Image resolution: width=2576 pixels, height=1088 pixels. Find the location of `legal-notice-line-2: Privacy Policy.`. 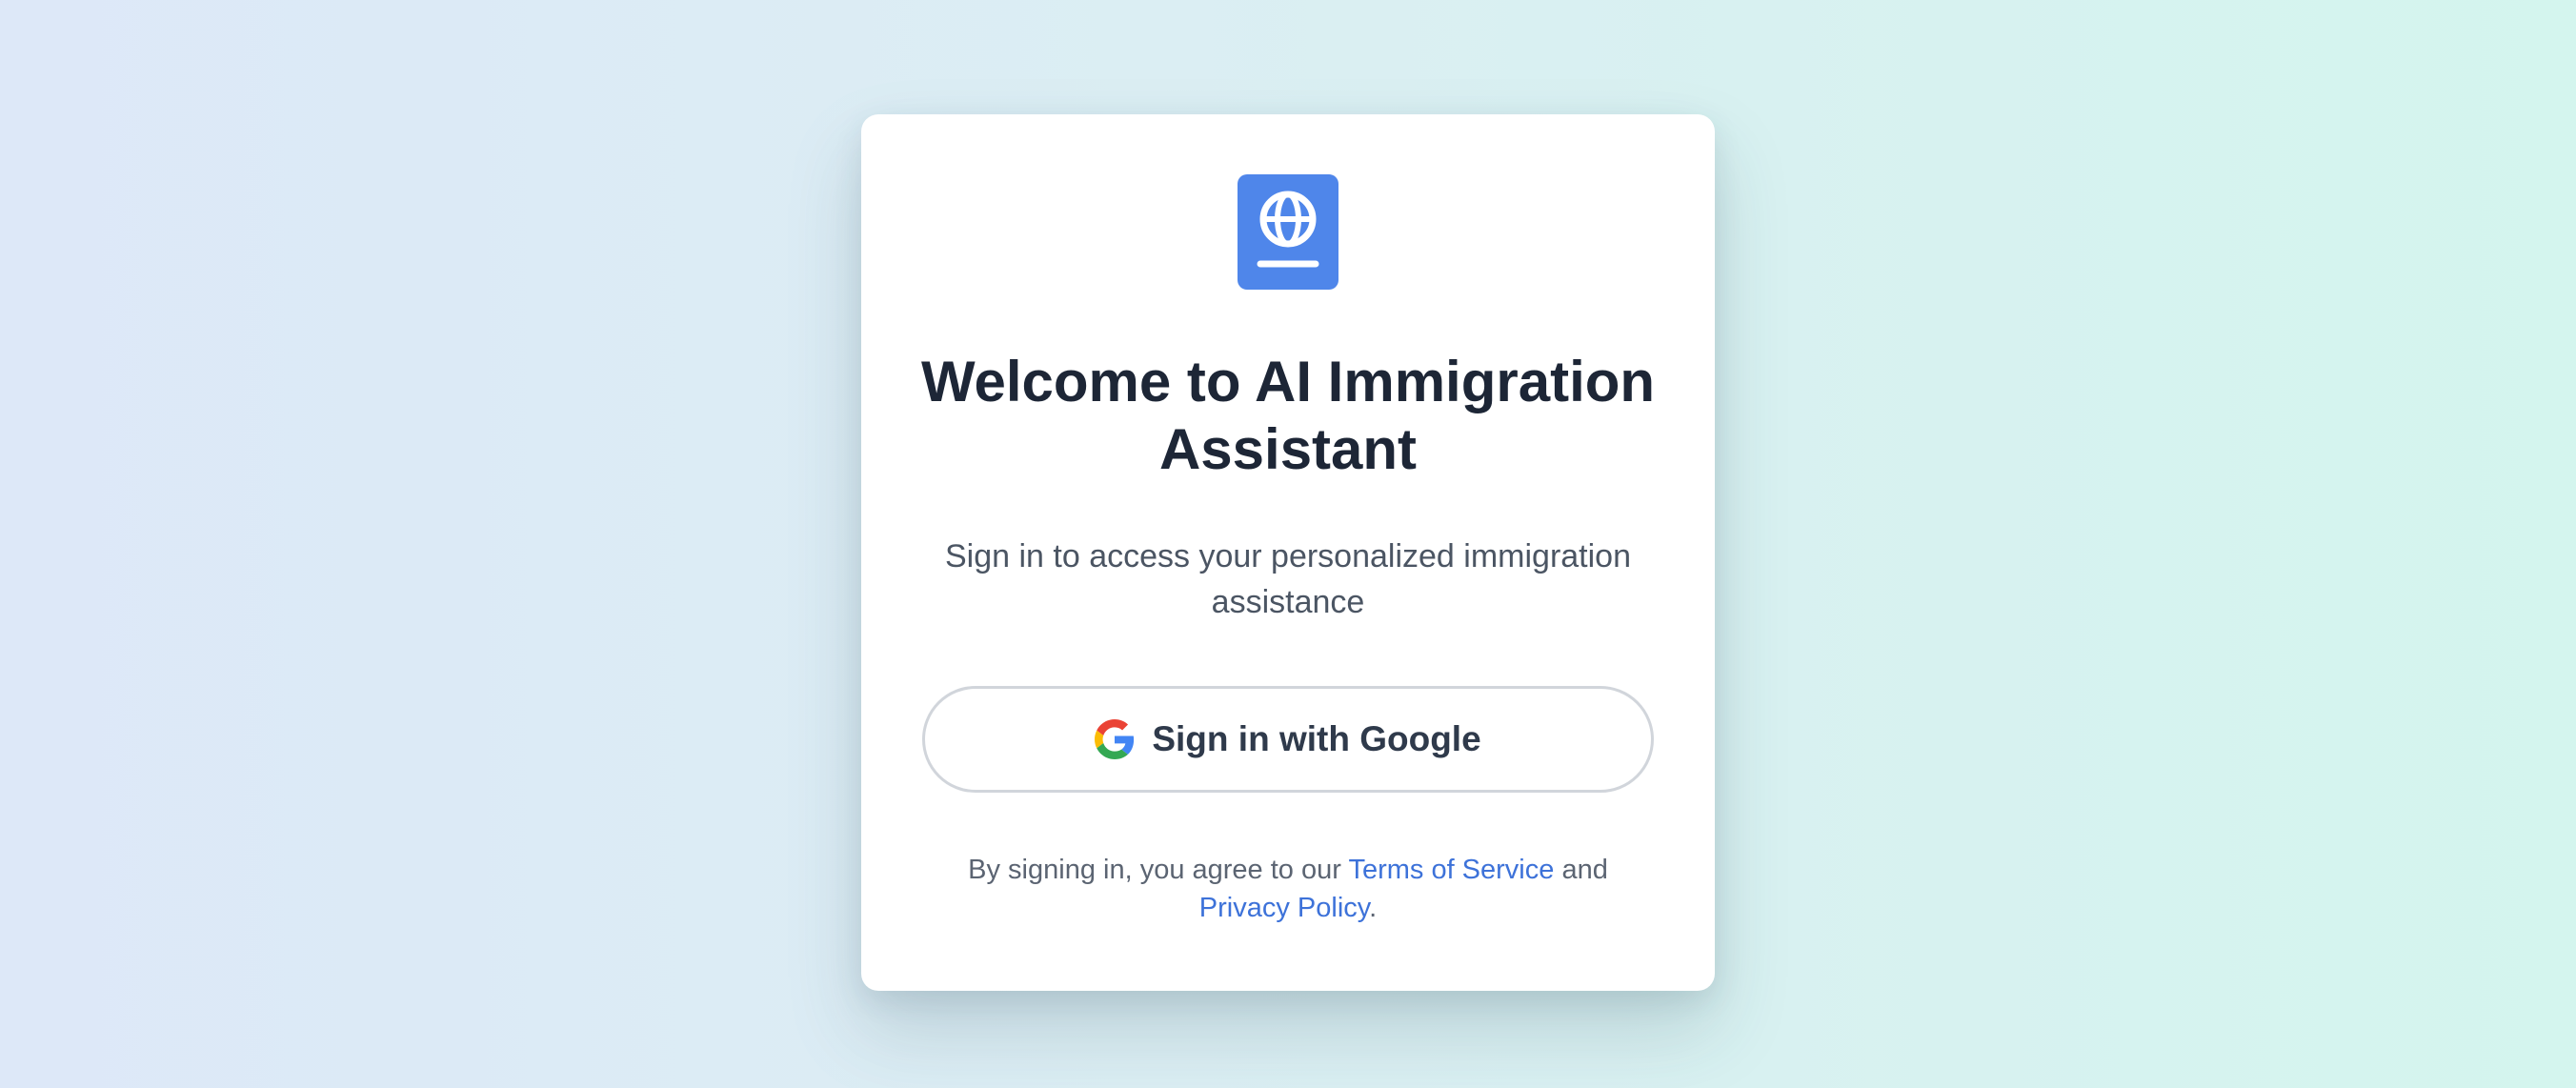

legal-notice-line-2: Privacy Policy. is located at coordinates (1288, 908).